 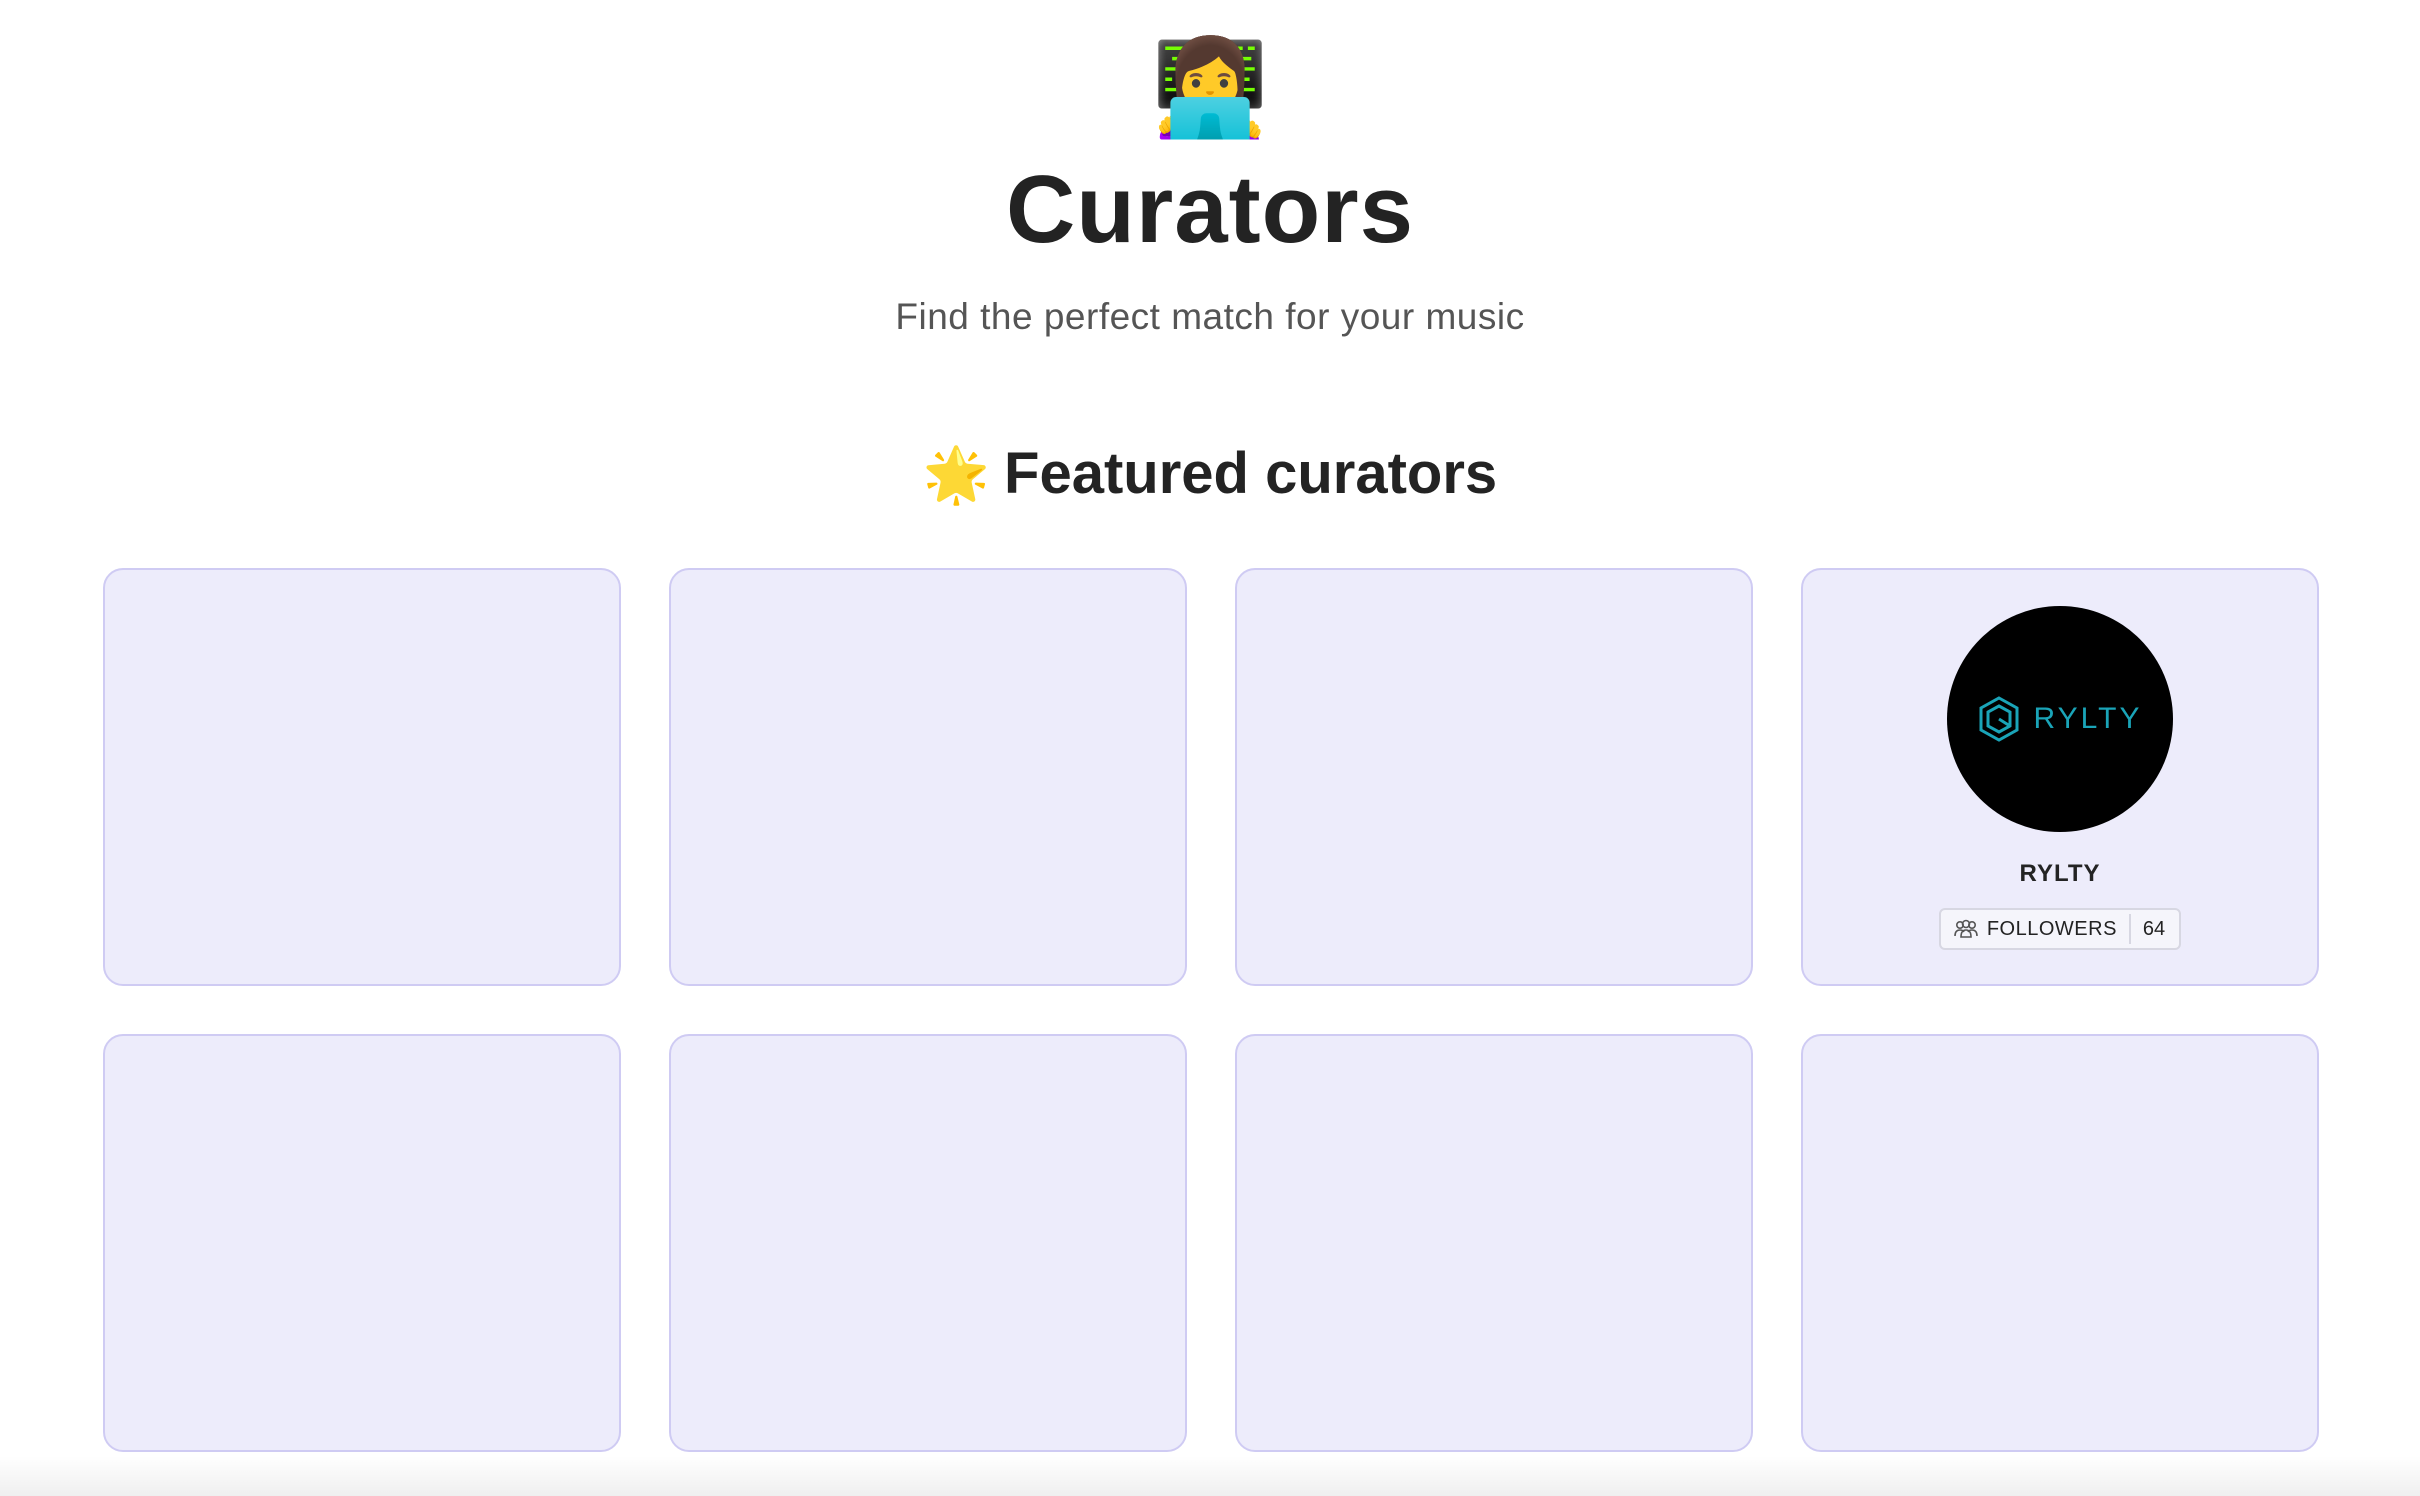 What do you see at coordinates (2051, 928) in the screenshot?
I see `followers-label: FOLLOWERS` at bounding box center [2051, 928].